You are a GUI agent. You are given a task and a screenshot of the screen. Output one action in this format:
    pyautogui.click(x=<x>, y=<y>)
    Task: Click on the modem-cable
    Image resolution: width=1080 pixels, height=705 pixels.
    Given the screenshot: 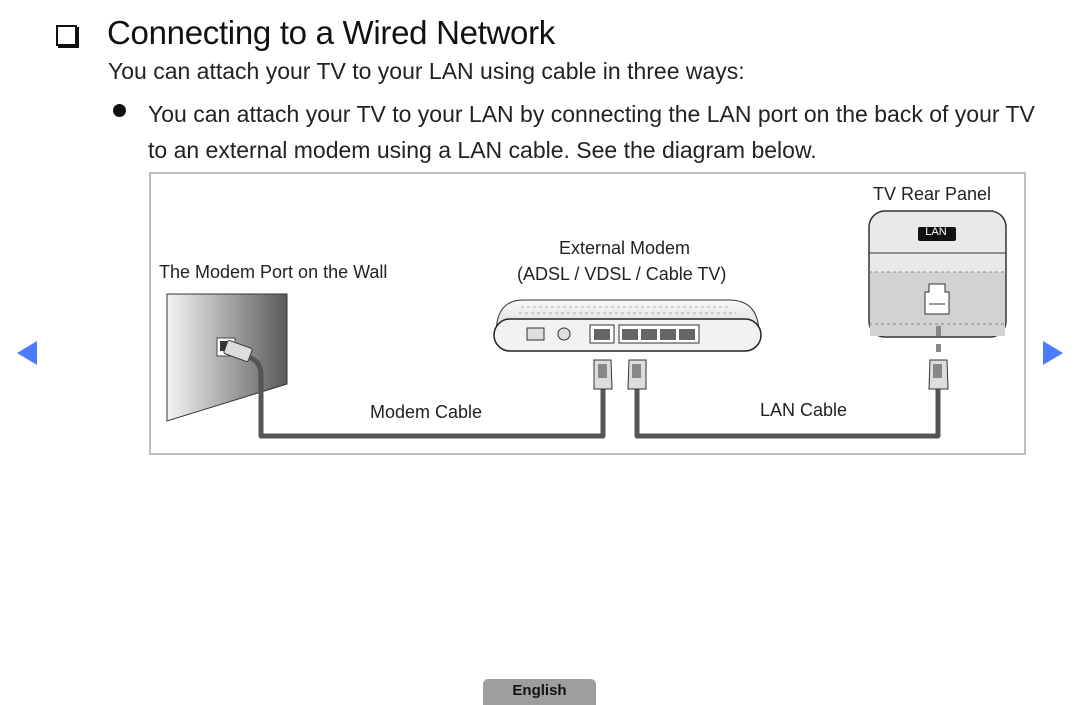 What is the action you would take?
    pyautogui.click(x=426, y=396)
    